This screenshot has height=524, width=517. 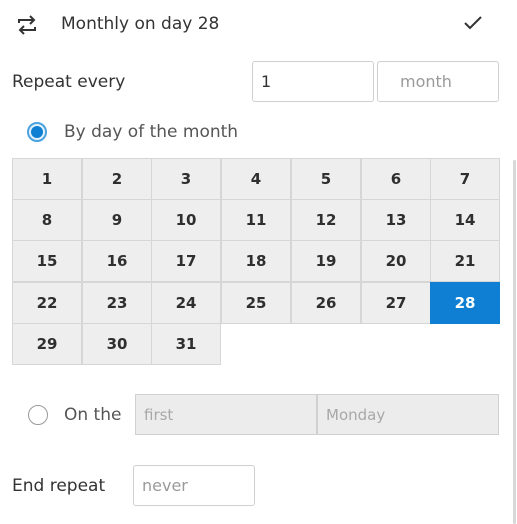 I want to click on repeat-unit-select: month, so click(x=438, y=81).